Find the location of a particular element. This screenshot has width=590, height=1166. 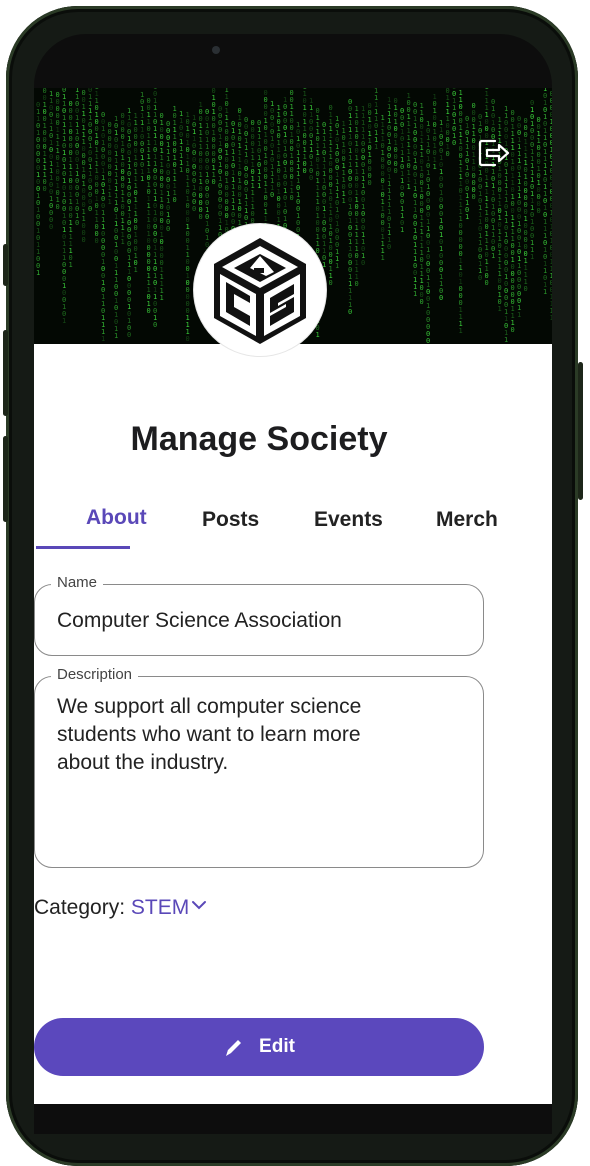

category-select: STEM is located at coordinates (169, 907).